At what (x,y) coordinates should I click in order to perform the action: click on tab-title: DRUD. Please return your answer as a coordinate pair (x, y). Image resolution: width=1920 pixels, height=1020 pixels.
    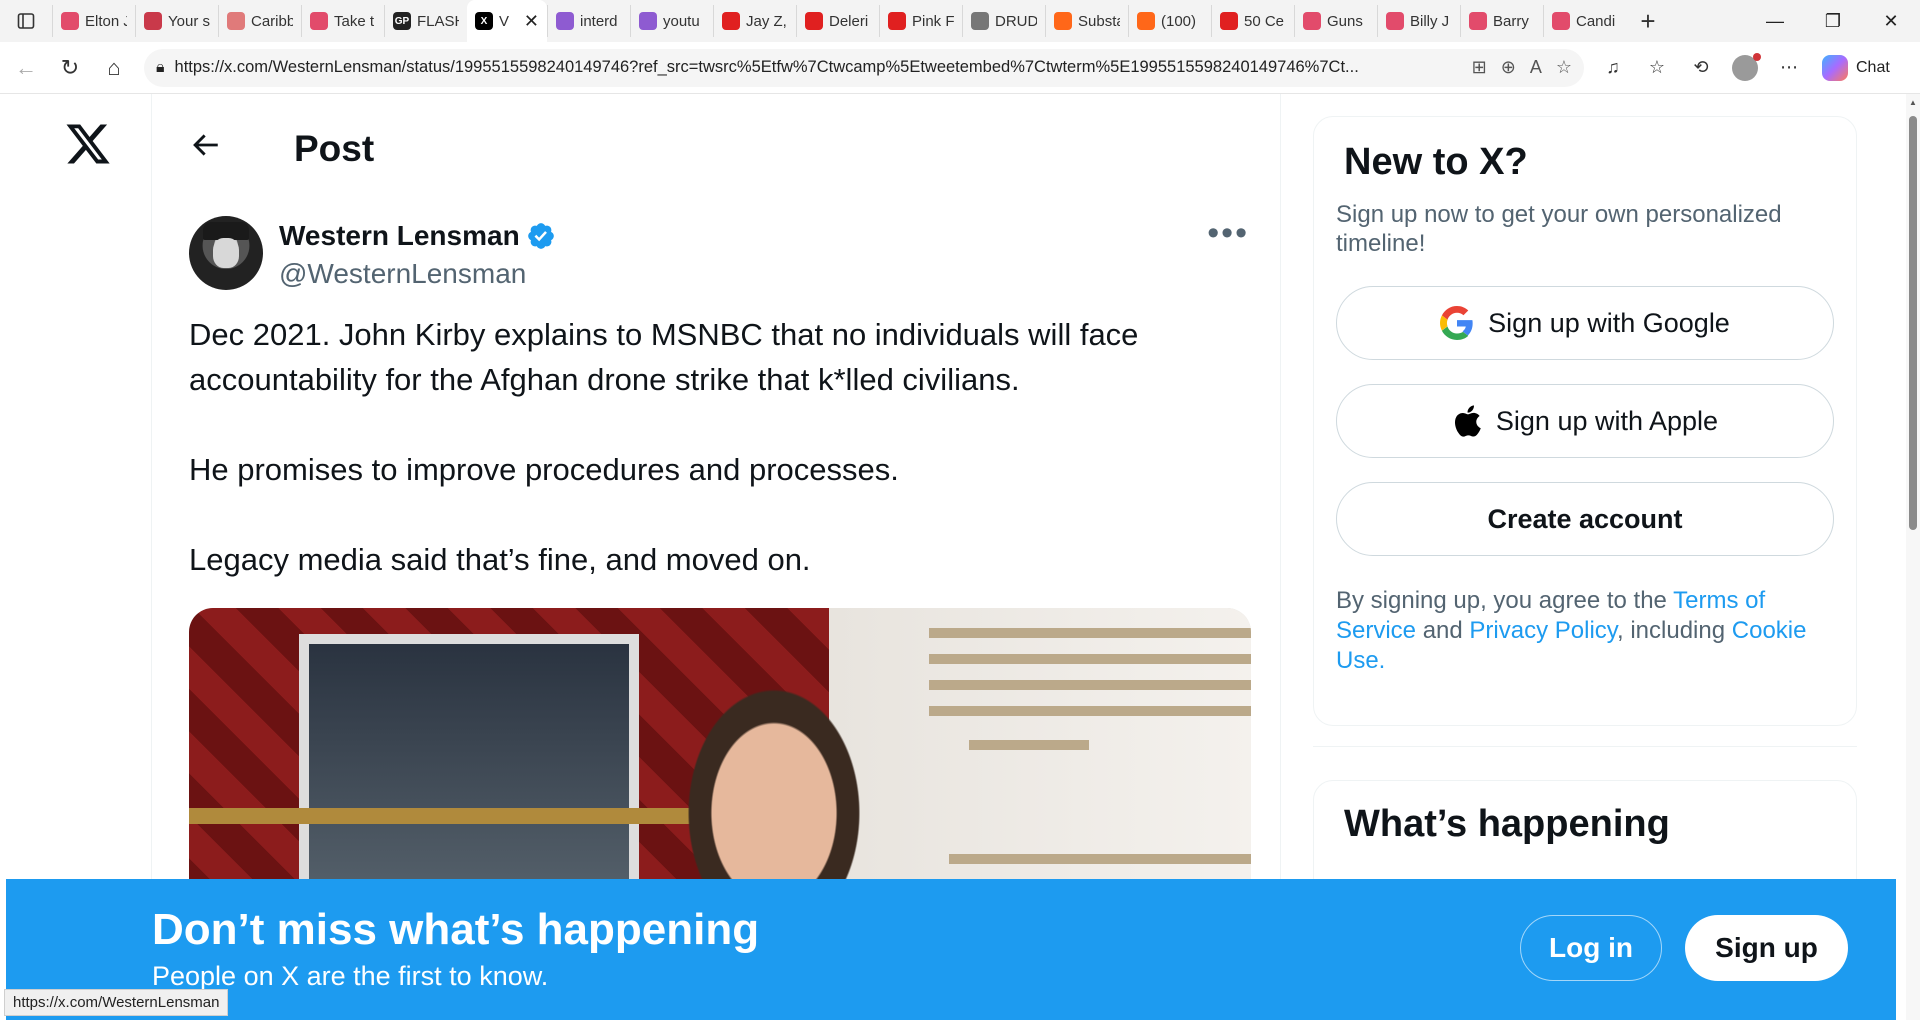
    Looking at the image, I should click on (1016, 21).